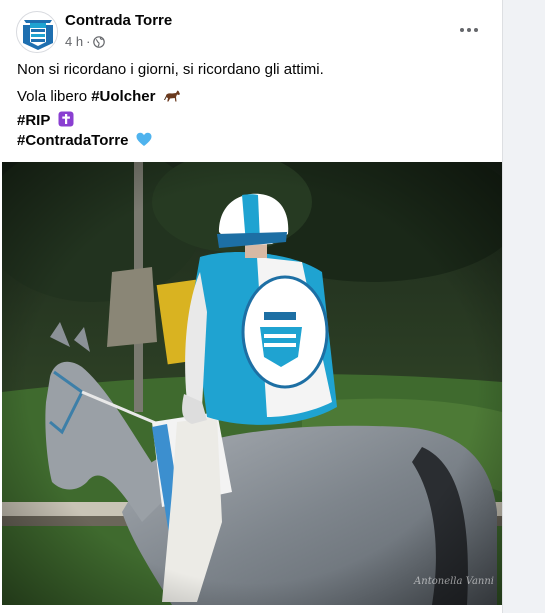  I want to click on contrada-torre-emblem-icon, so click(37, 32).